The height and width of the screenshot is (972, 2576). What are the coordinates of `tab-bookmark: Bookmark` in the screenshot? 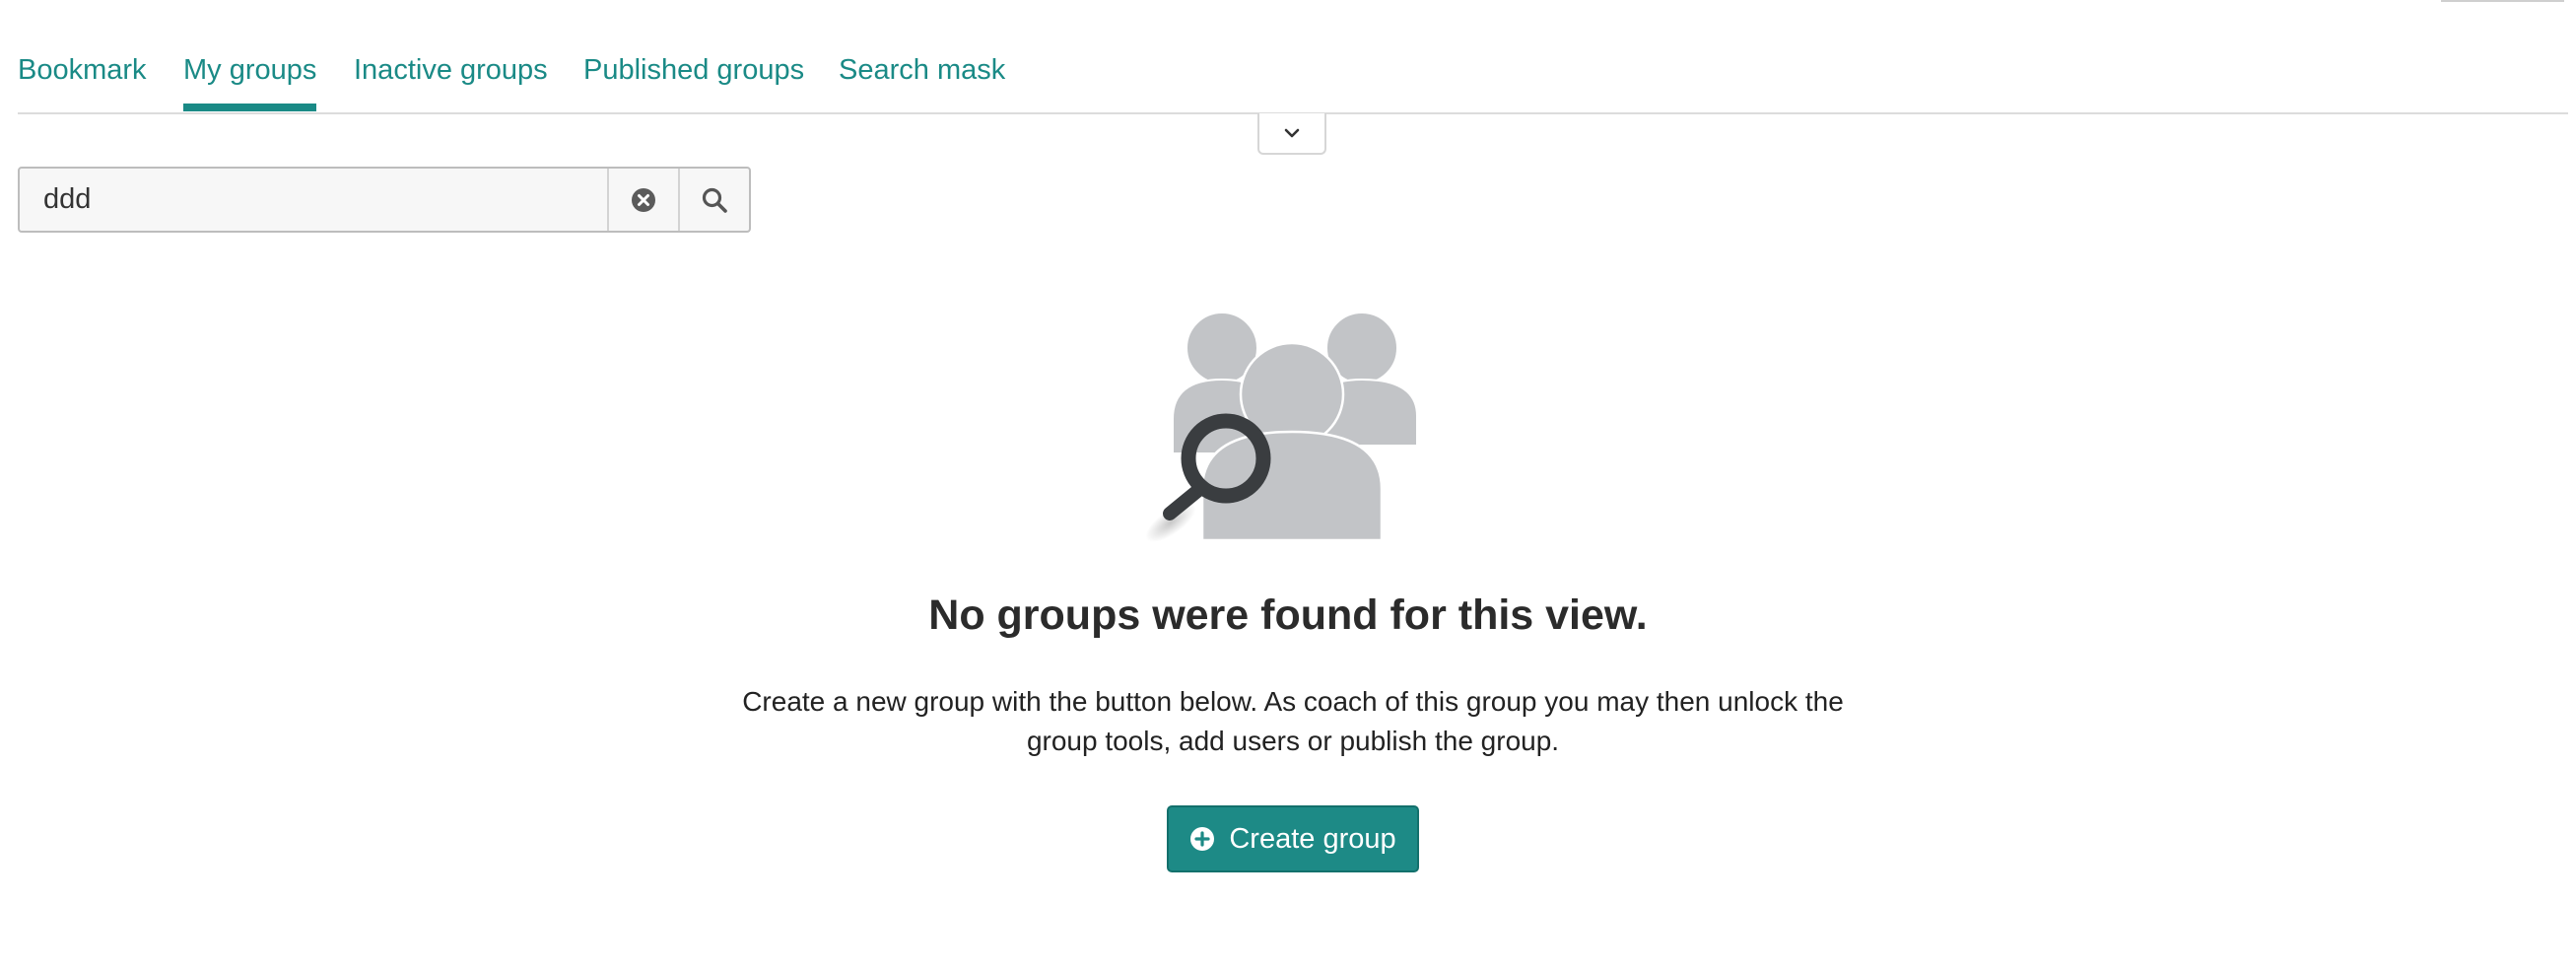 It's located at (82, 70).